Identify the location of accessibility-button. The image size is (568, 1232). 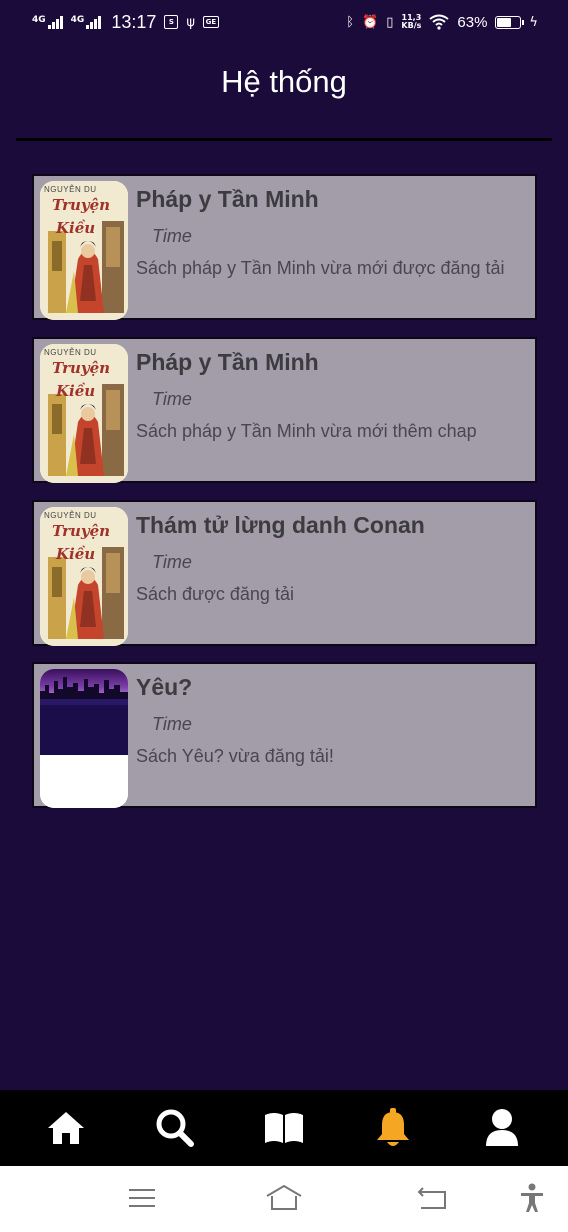
(532, 1198).